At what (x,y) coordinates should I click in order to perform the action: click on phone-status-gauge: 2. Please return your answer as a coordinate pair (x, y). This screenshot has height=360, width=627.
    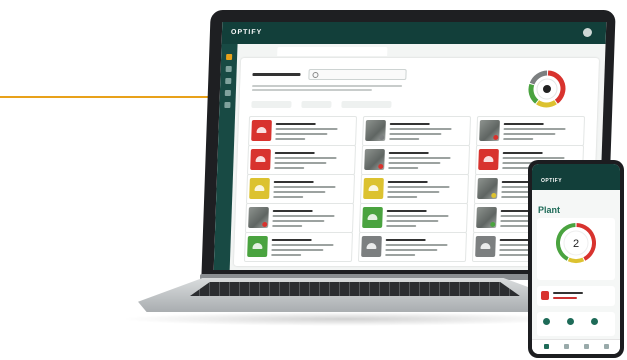
    Looking at the image, I should click on (576, 243).